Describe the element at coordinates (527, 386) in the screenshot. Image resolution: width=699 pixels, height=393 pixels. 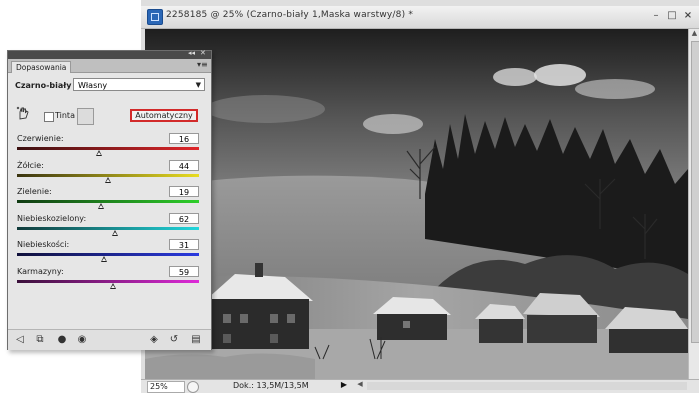
I see `horizontal-scrollbar` at that location.